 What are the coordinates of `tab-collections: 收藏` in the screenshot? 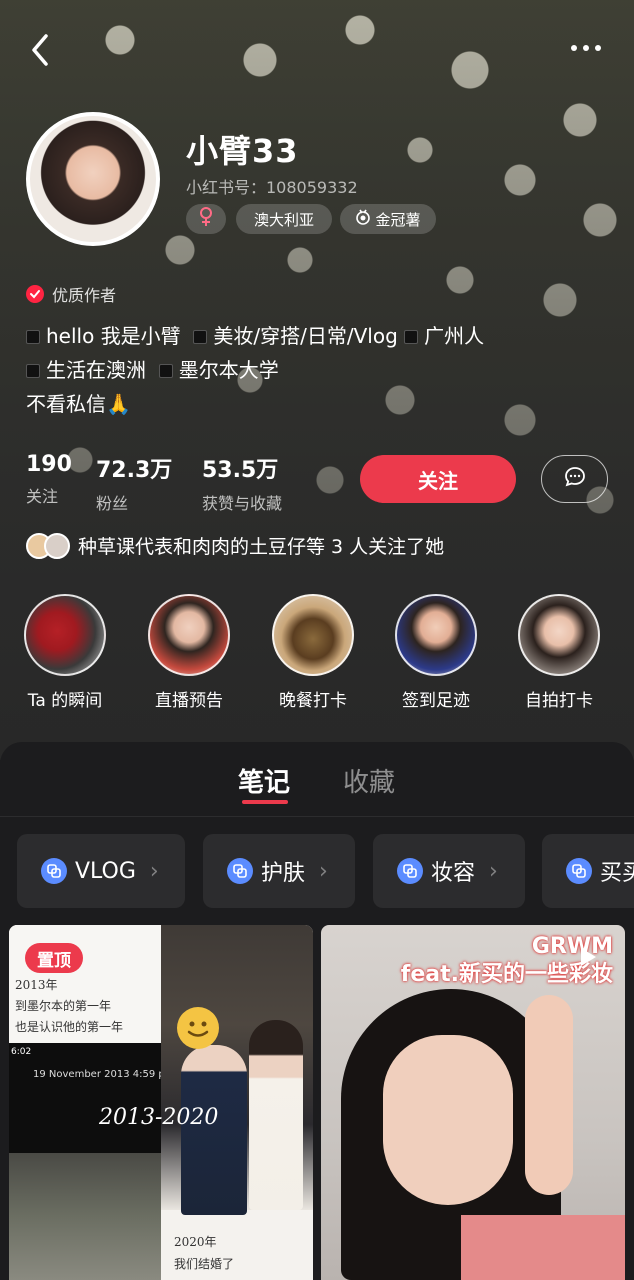 It's located at (369, 780).